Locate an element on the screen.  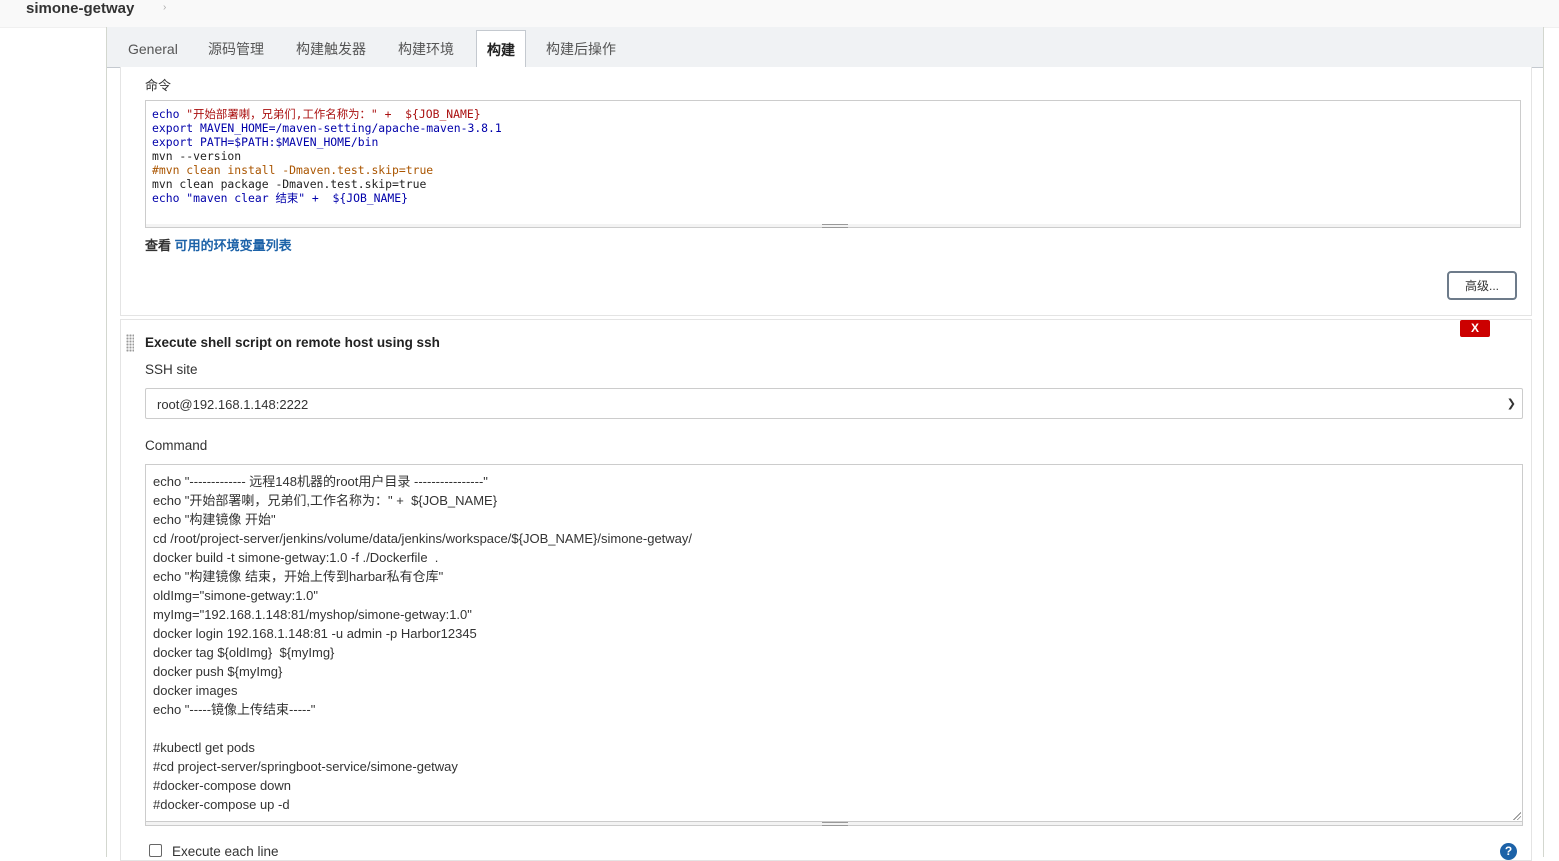
command-label: 命令 is located at coordinates (158, 85).